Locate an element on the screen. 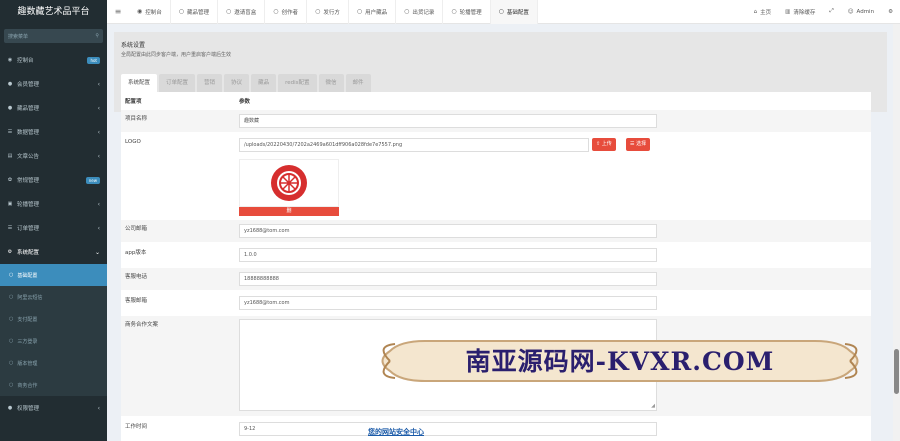  fullscreen-button: ⤢ is located at coordinates (831, 11).